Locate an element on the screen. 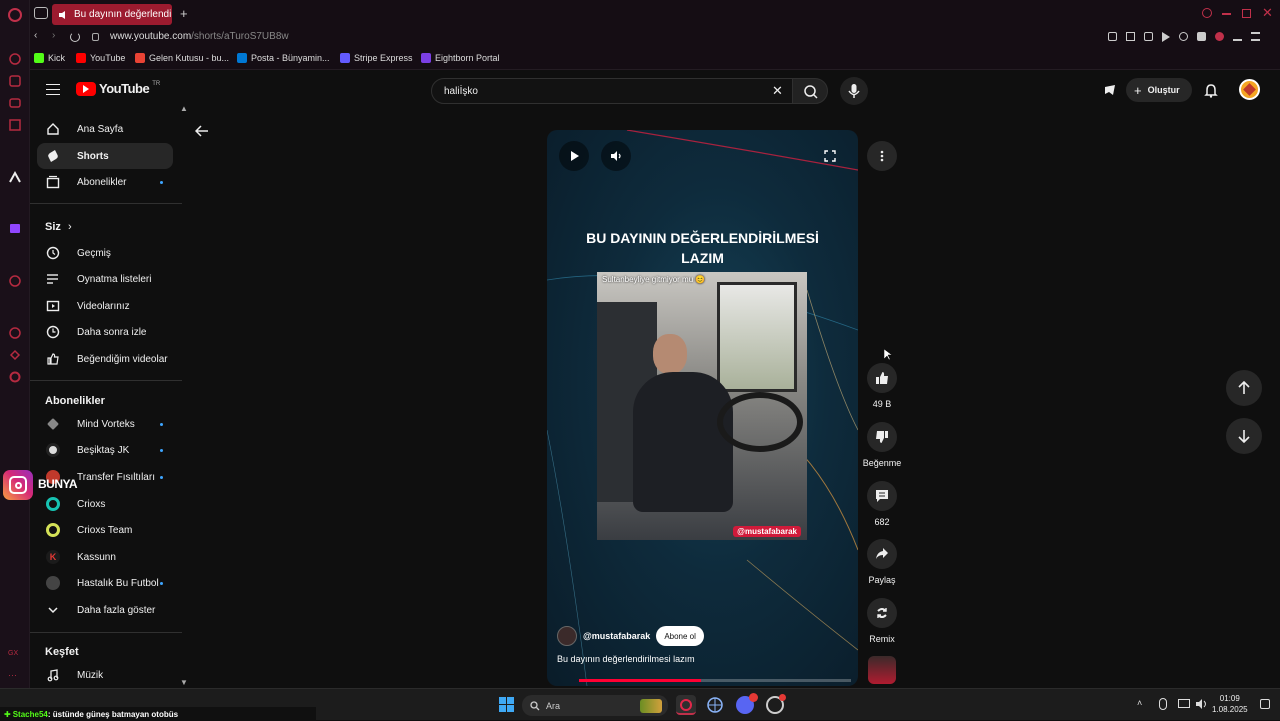 Image resolution: width=1280 pixels, height=721 pixels. volume-tray-icon is located at coordinates (1201, 704).